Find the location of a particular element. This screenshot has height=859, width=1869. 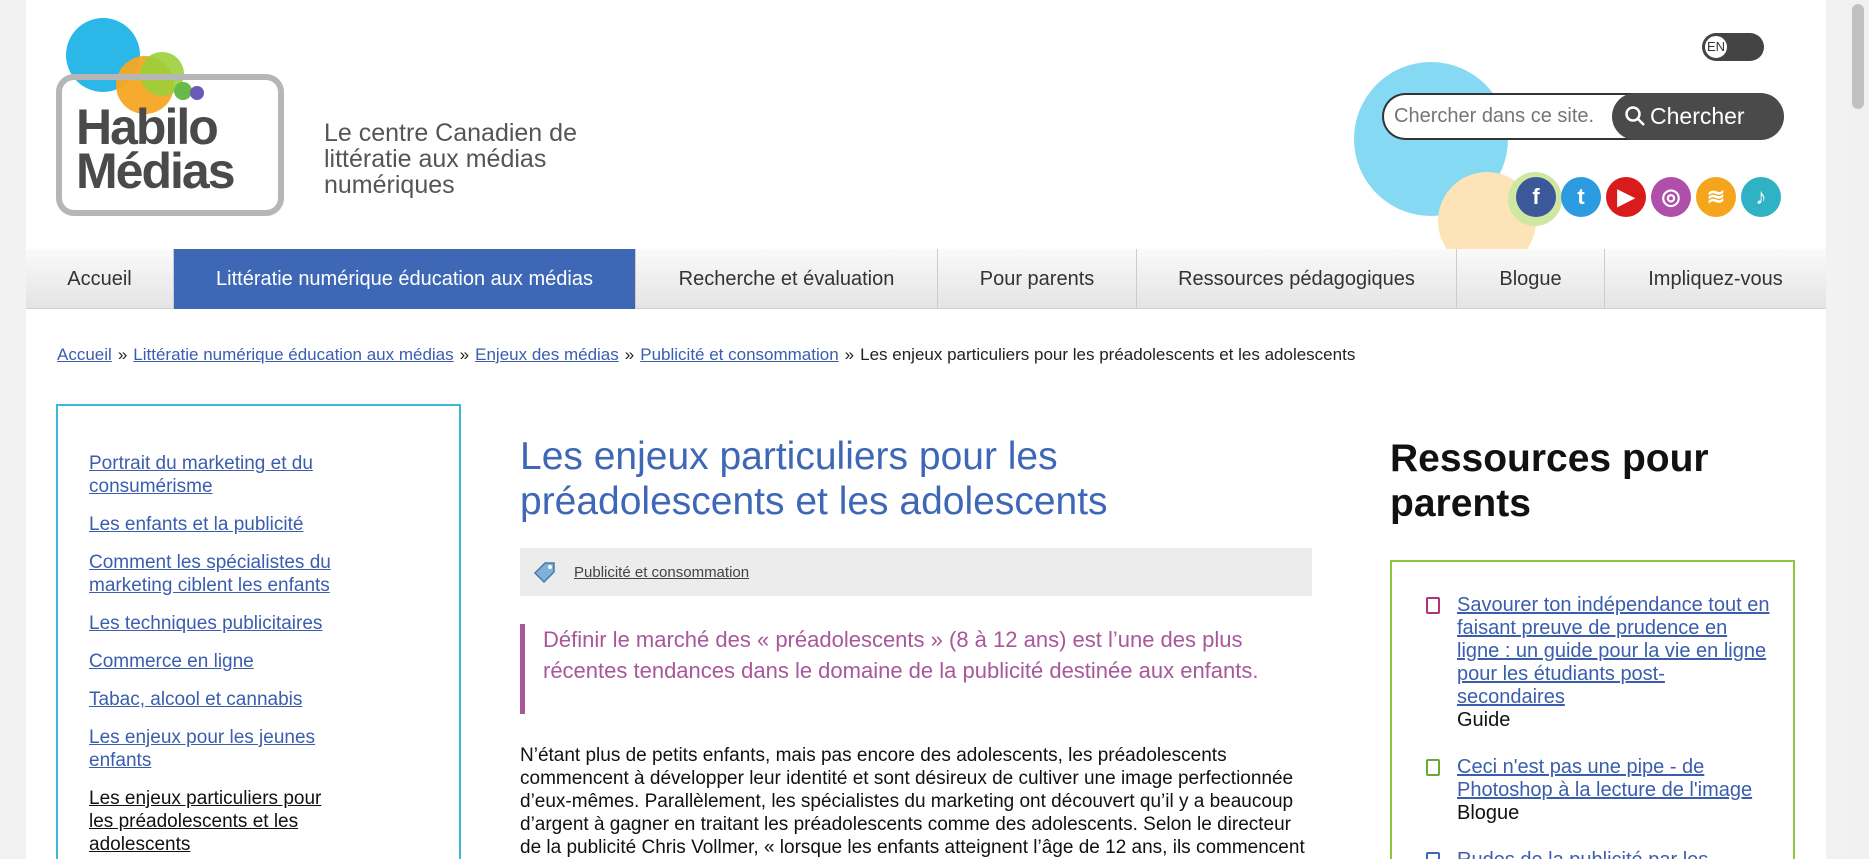

document-icon is located at coordinates (1433, 855).